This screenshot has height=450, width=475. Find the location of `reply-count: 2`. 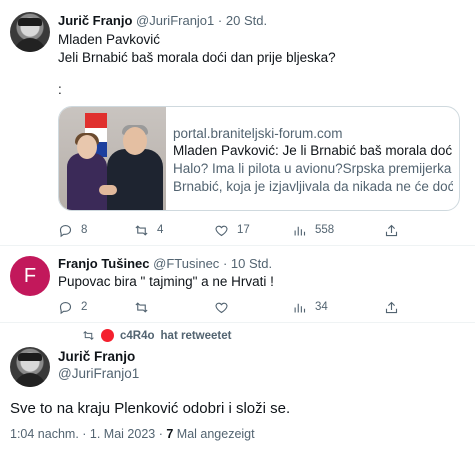

reply-count: 2 is located at coordinates (84, 307).